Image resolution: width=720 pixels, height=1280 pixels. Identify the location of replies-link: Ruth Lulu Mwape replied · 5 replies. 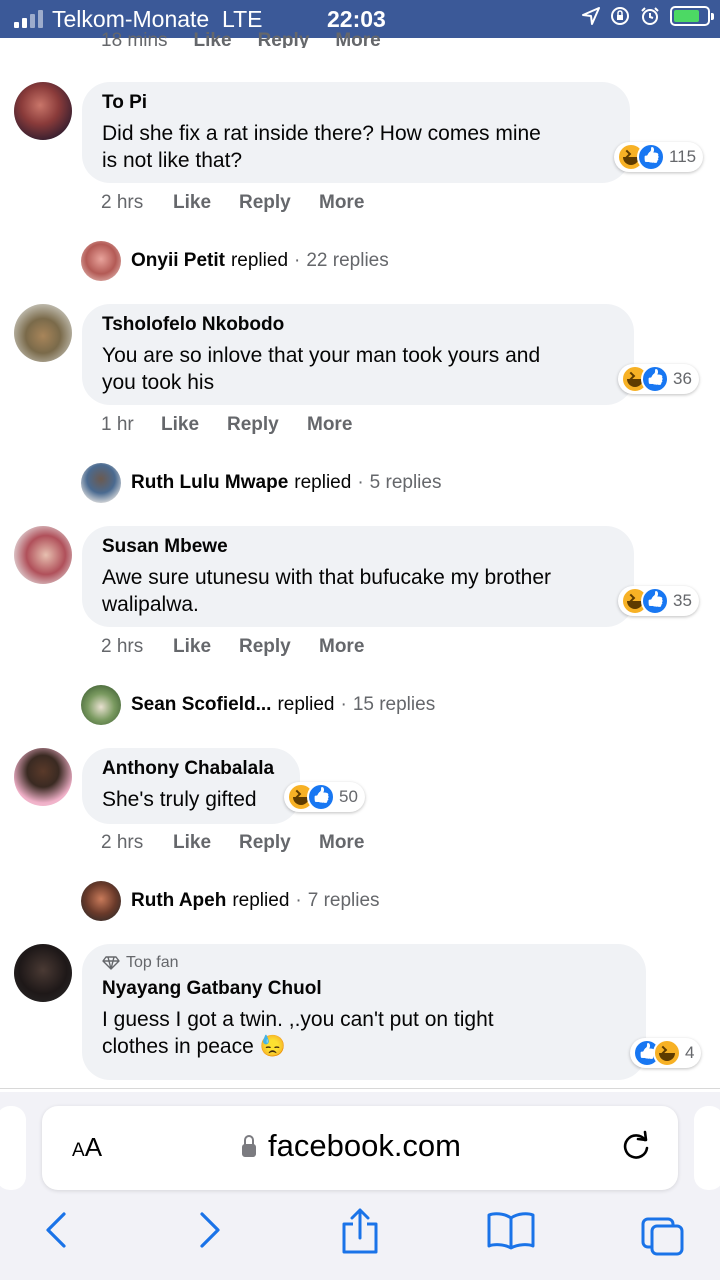
(261, 483).